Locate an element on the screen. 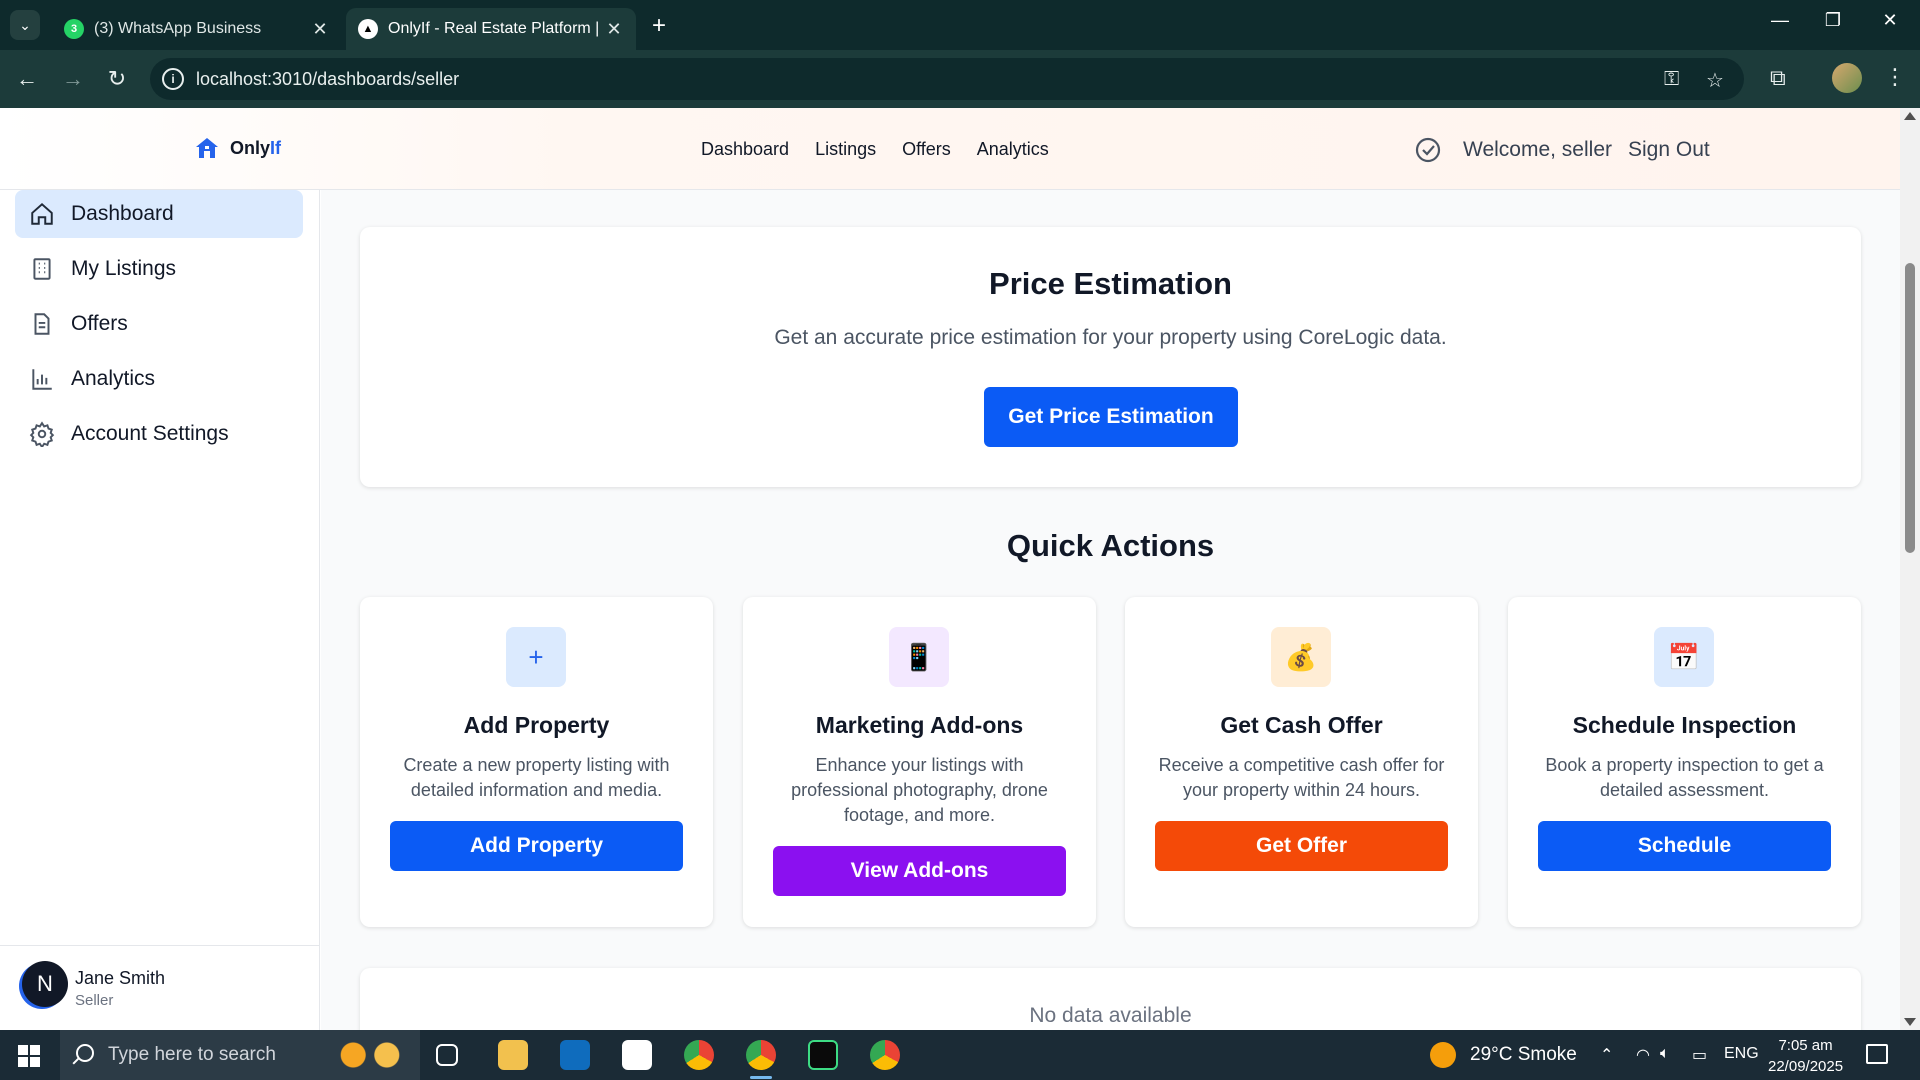 This screenshot has height=1080, width=1920. windows-start-icon is located at coordinates (29, 1056).